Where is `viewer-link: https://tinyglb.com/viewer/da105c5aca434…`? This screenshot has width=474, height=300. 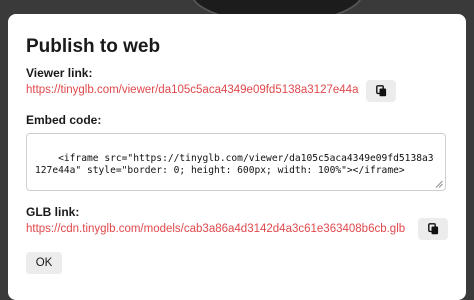
viewer-link: https://tinyglb.com/viewer/da105c5aca434… is located at coordinates (192, 90).